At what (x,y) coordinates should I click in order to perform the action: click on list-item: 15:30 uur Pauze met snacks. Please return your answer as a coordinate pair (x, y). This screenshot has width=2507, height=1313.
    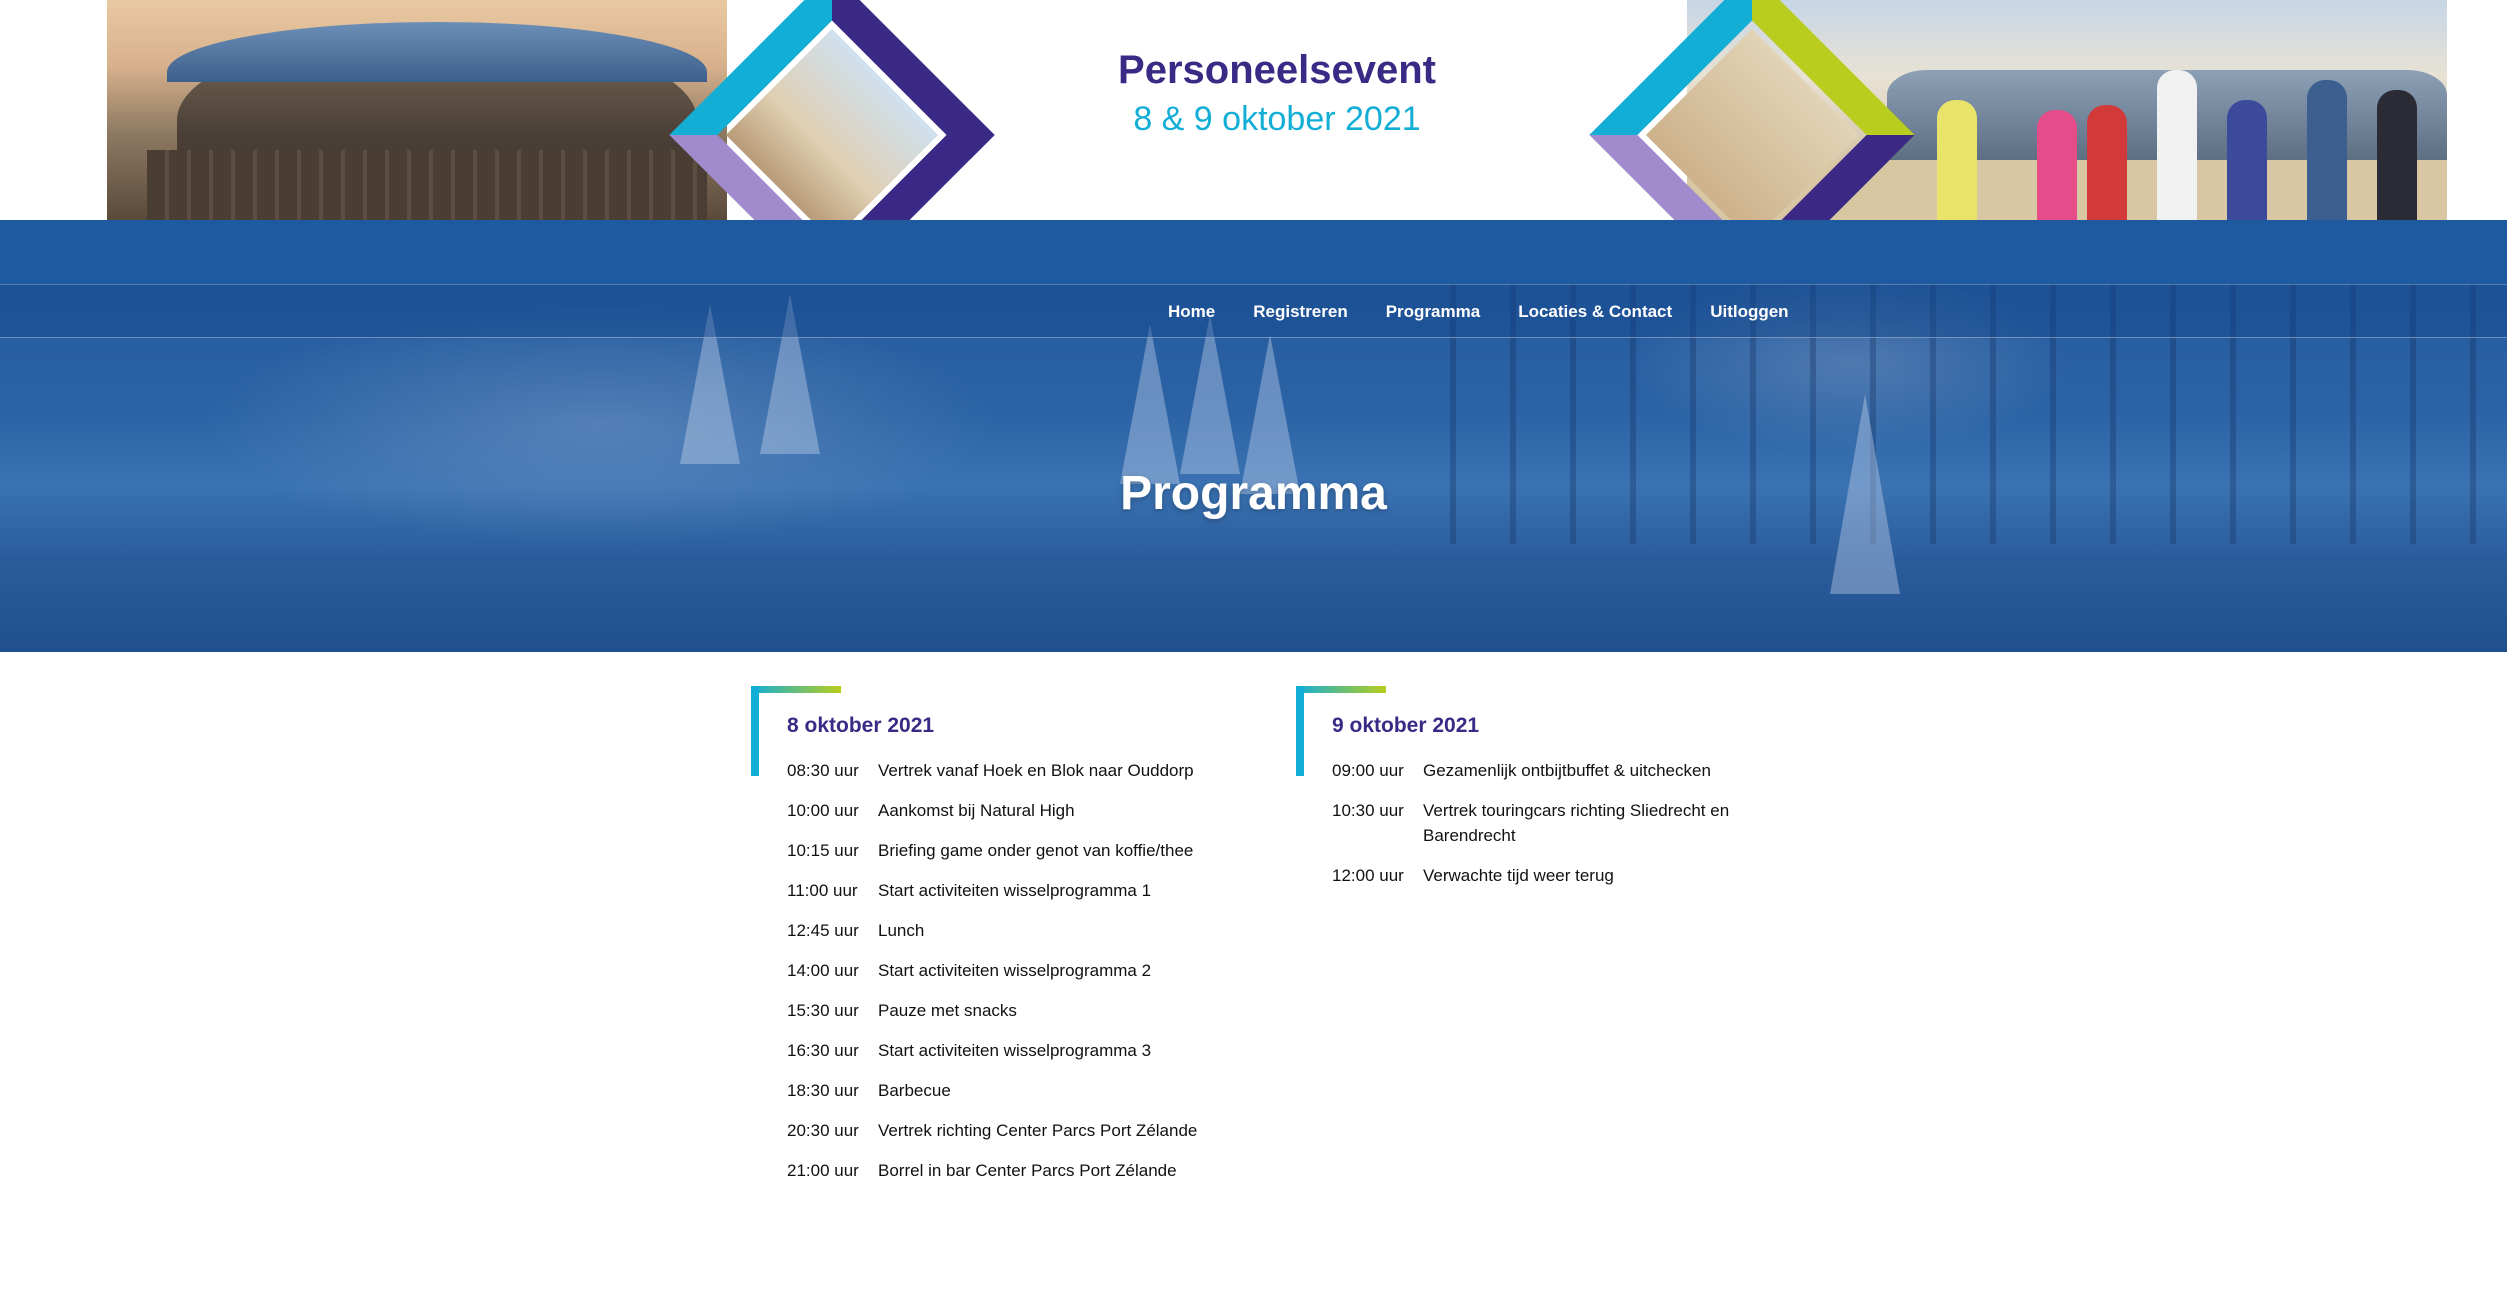
    Looking at the image, I should click on (1022, 1010).